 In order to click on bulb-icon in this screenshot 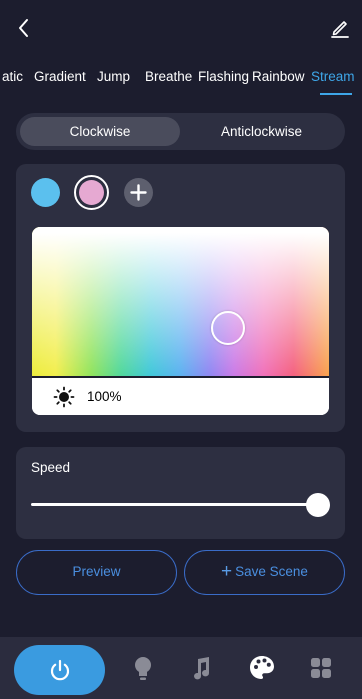, I will do `click(143, 668)`.